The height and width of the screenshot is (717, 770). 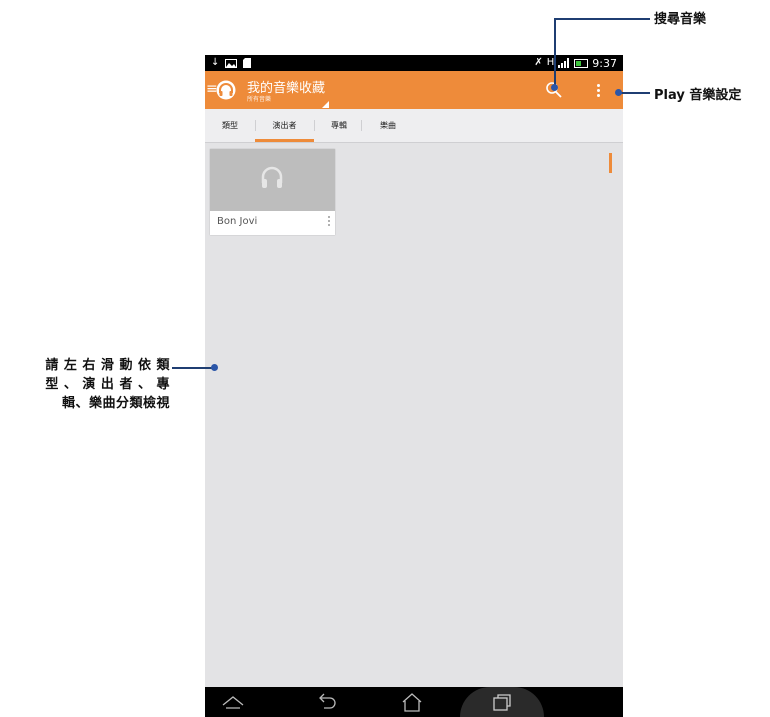 What do you see at coordinates (388, 125) in the screenshot?
I see `tab-songs: 樂曲` at bounding box center [388, 125].